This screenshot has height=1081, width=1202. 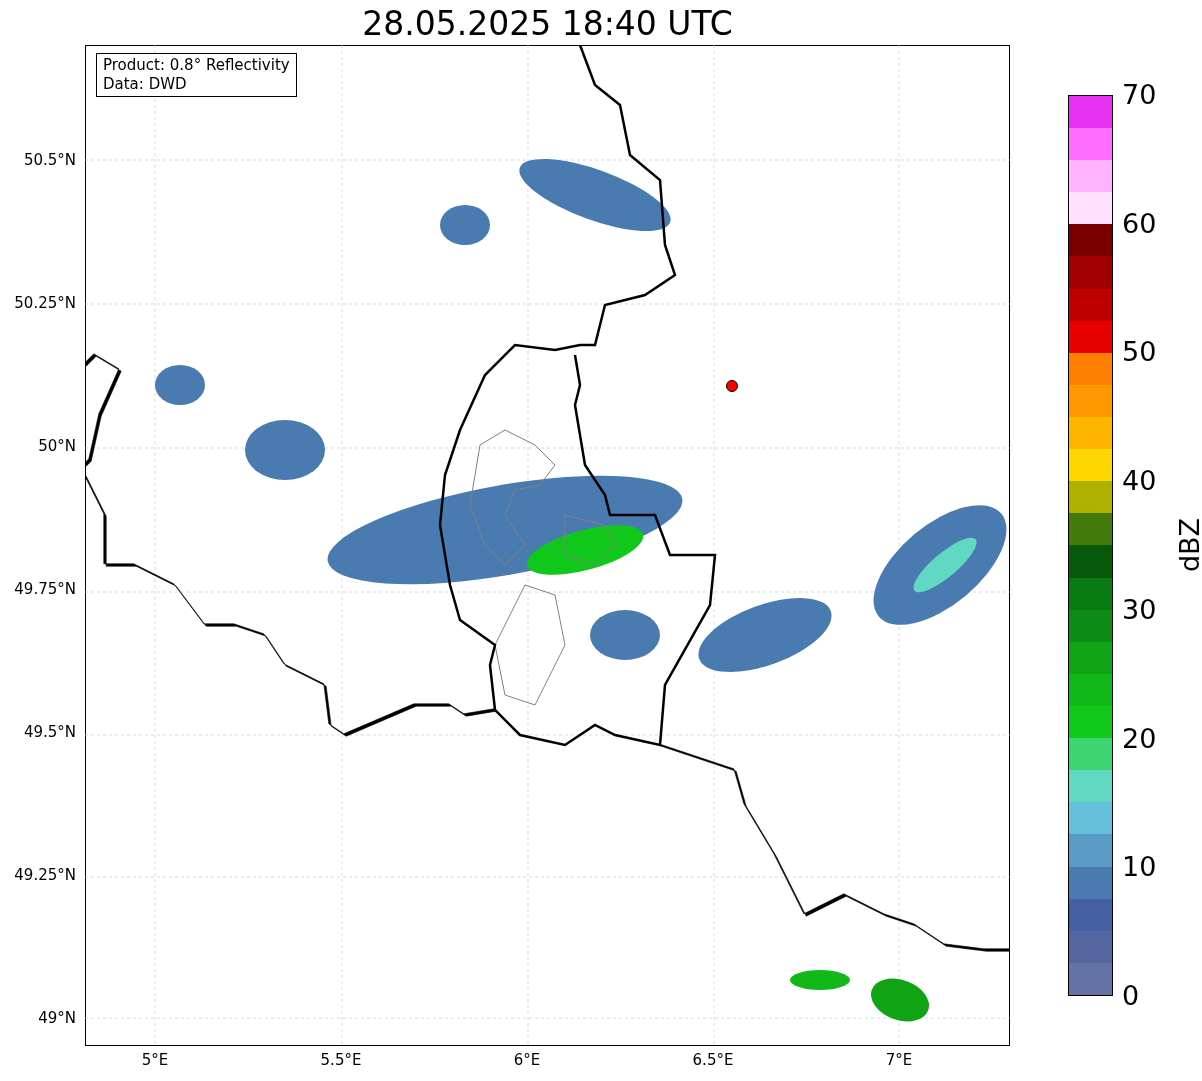 I want to click on chart-title: 28.05.2025 18:40 UTC, so click(x=547, y=24).